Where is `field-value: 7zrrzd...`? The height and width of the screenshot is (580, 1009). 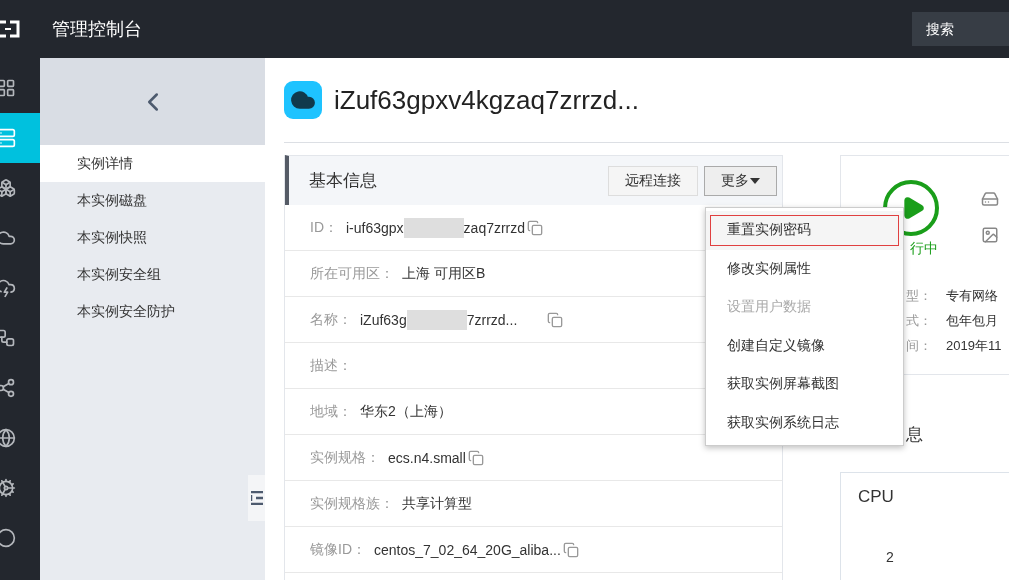
field-value: 7zrrzd... is located at coordinates (492, 319).